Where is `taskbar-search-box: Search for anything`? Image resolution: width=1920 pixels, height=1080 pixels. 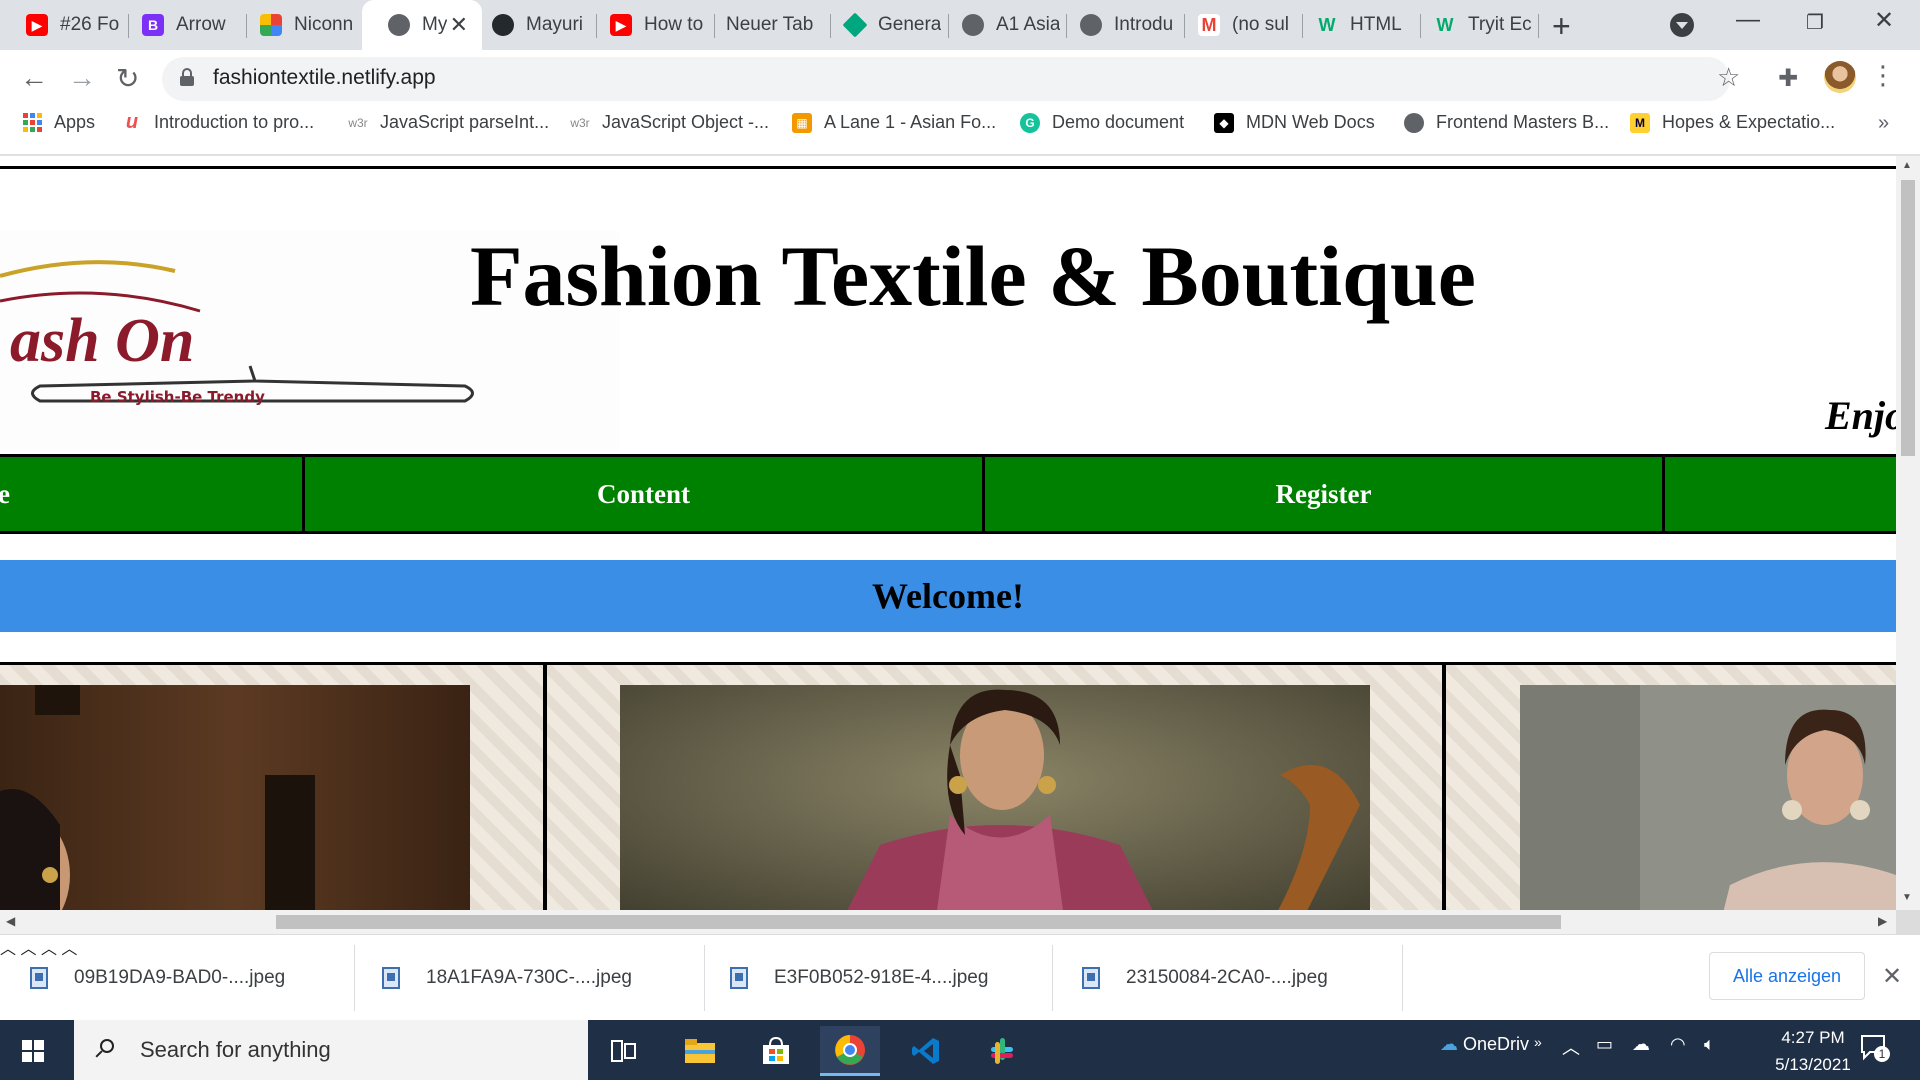 taskbar-search-box: Search for anything is located at coordinates (331, 1050).